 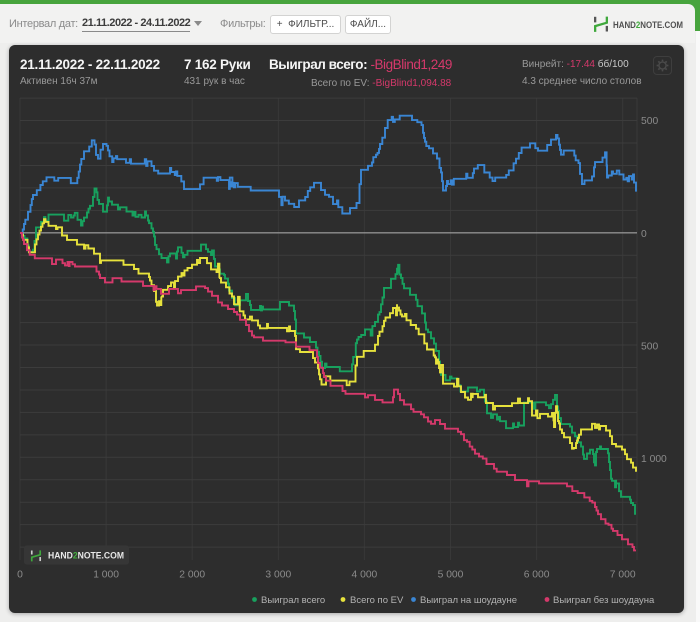 What do you see at coordinates (604, 600) in the screenshot?
I see `svg-text: Выиграл без шоудауна` at bounding box center [604, 600].